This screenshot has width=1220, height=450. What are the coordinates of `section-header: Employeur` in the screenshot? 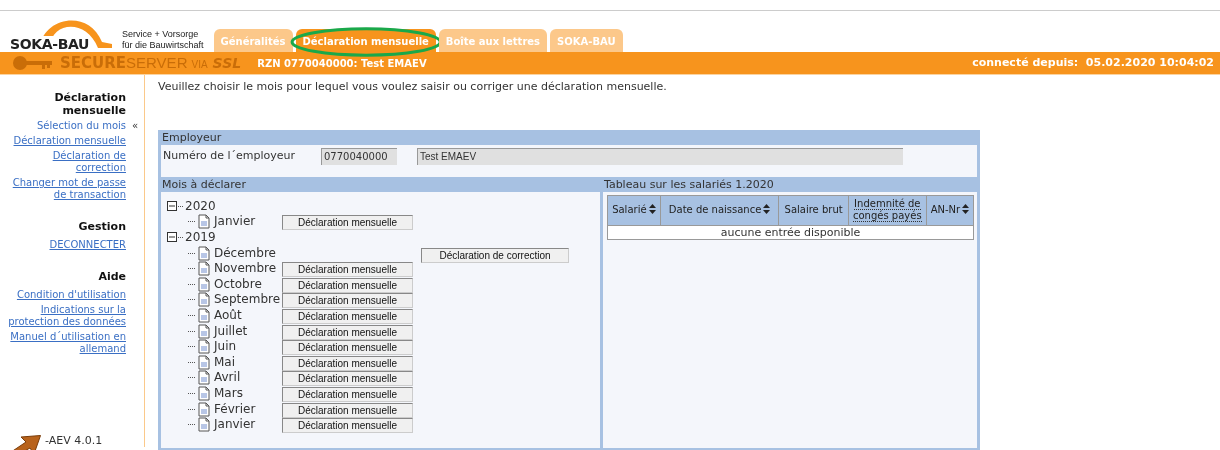 It's located at (192, 137).